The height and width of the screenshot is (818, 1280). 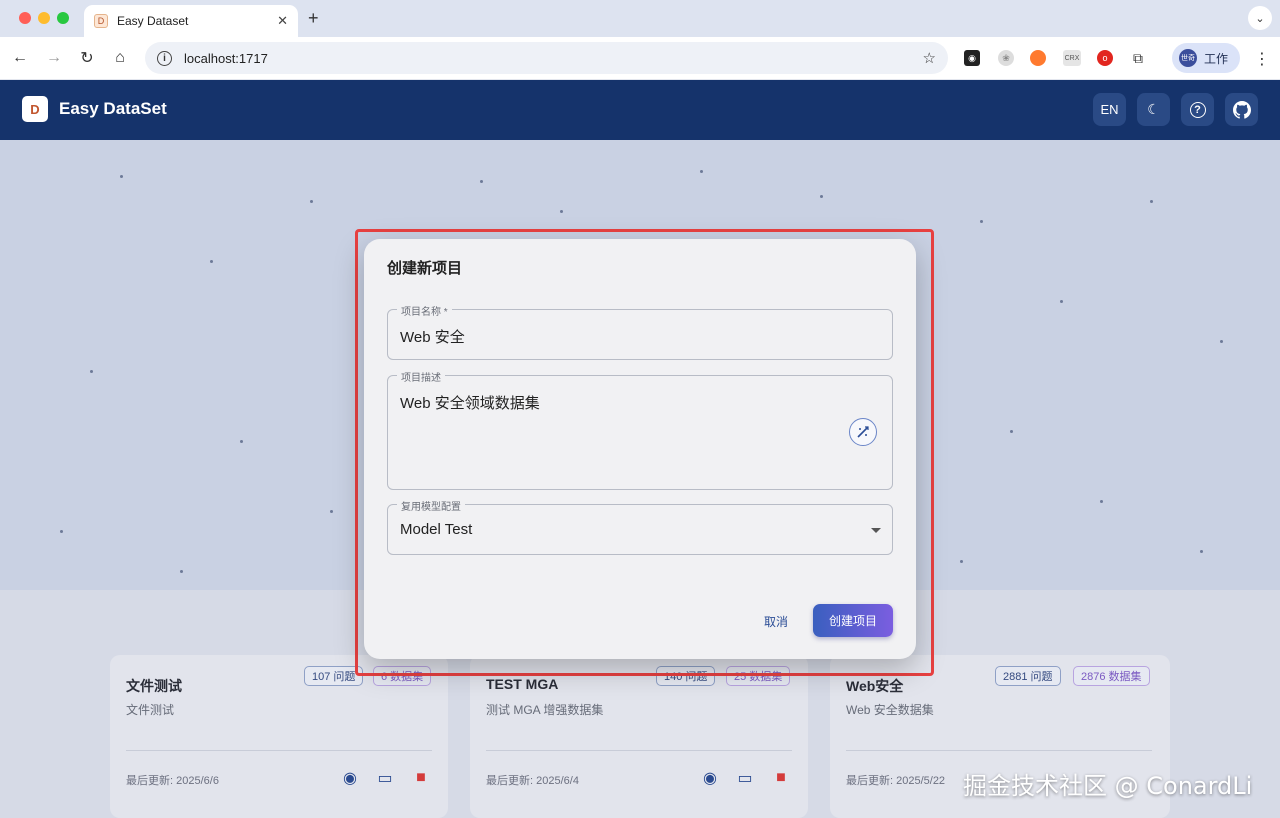 I want to click on moon-icon: ☾, so click(x=1153, y=109).